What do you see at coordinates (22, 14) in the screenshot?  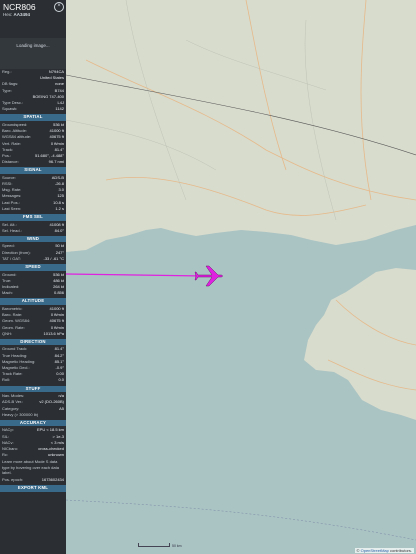 I see `hex-code: AA3494` at bounding box center [22, 14].